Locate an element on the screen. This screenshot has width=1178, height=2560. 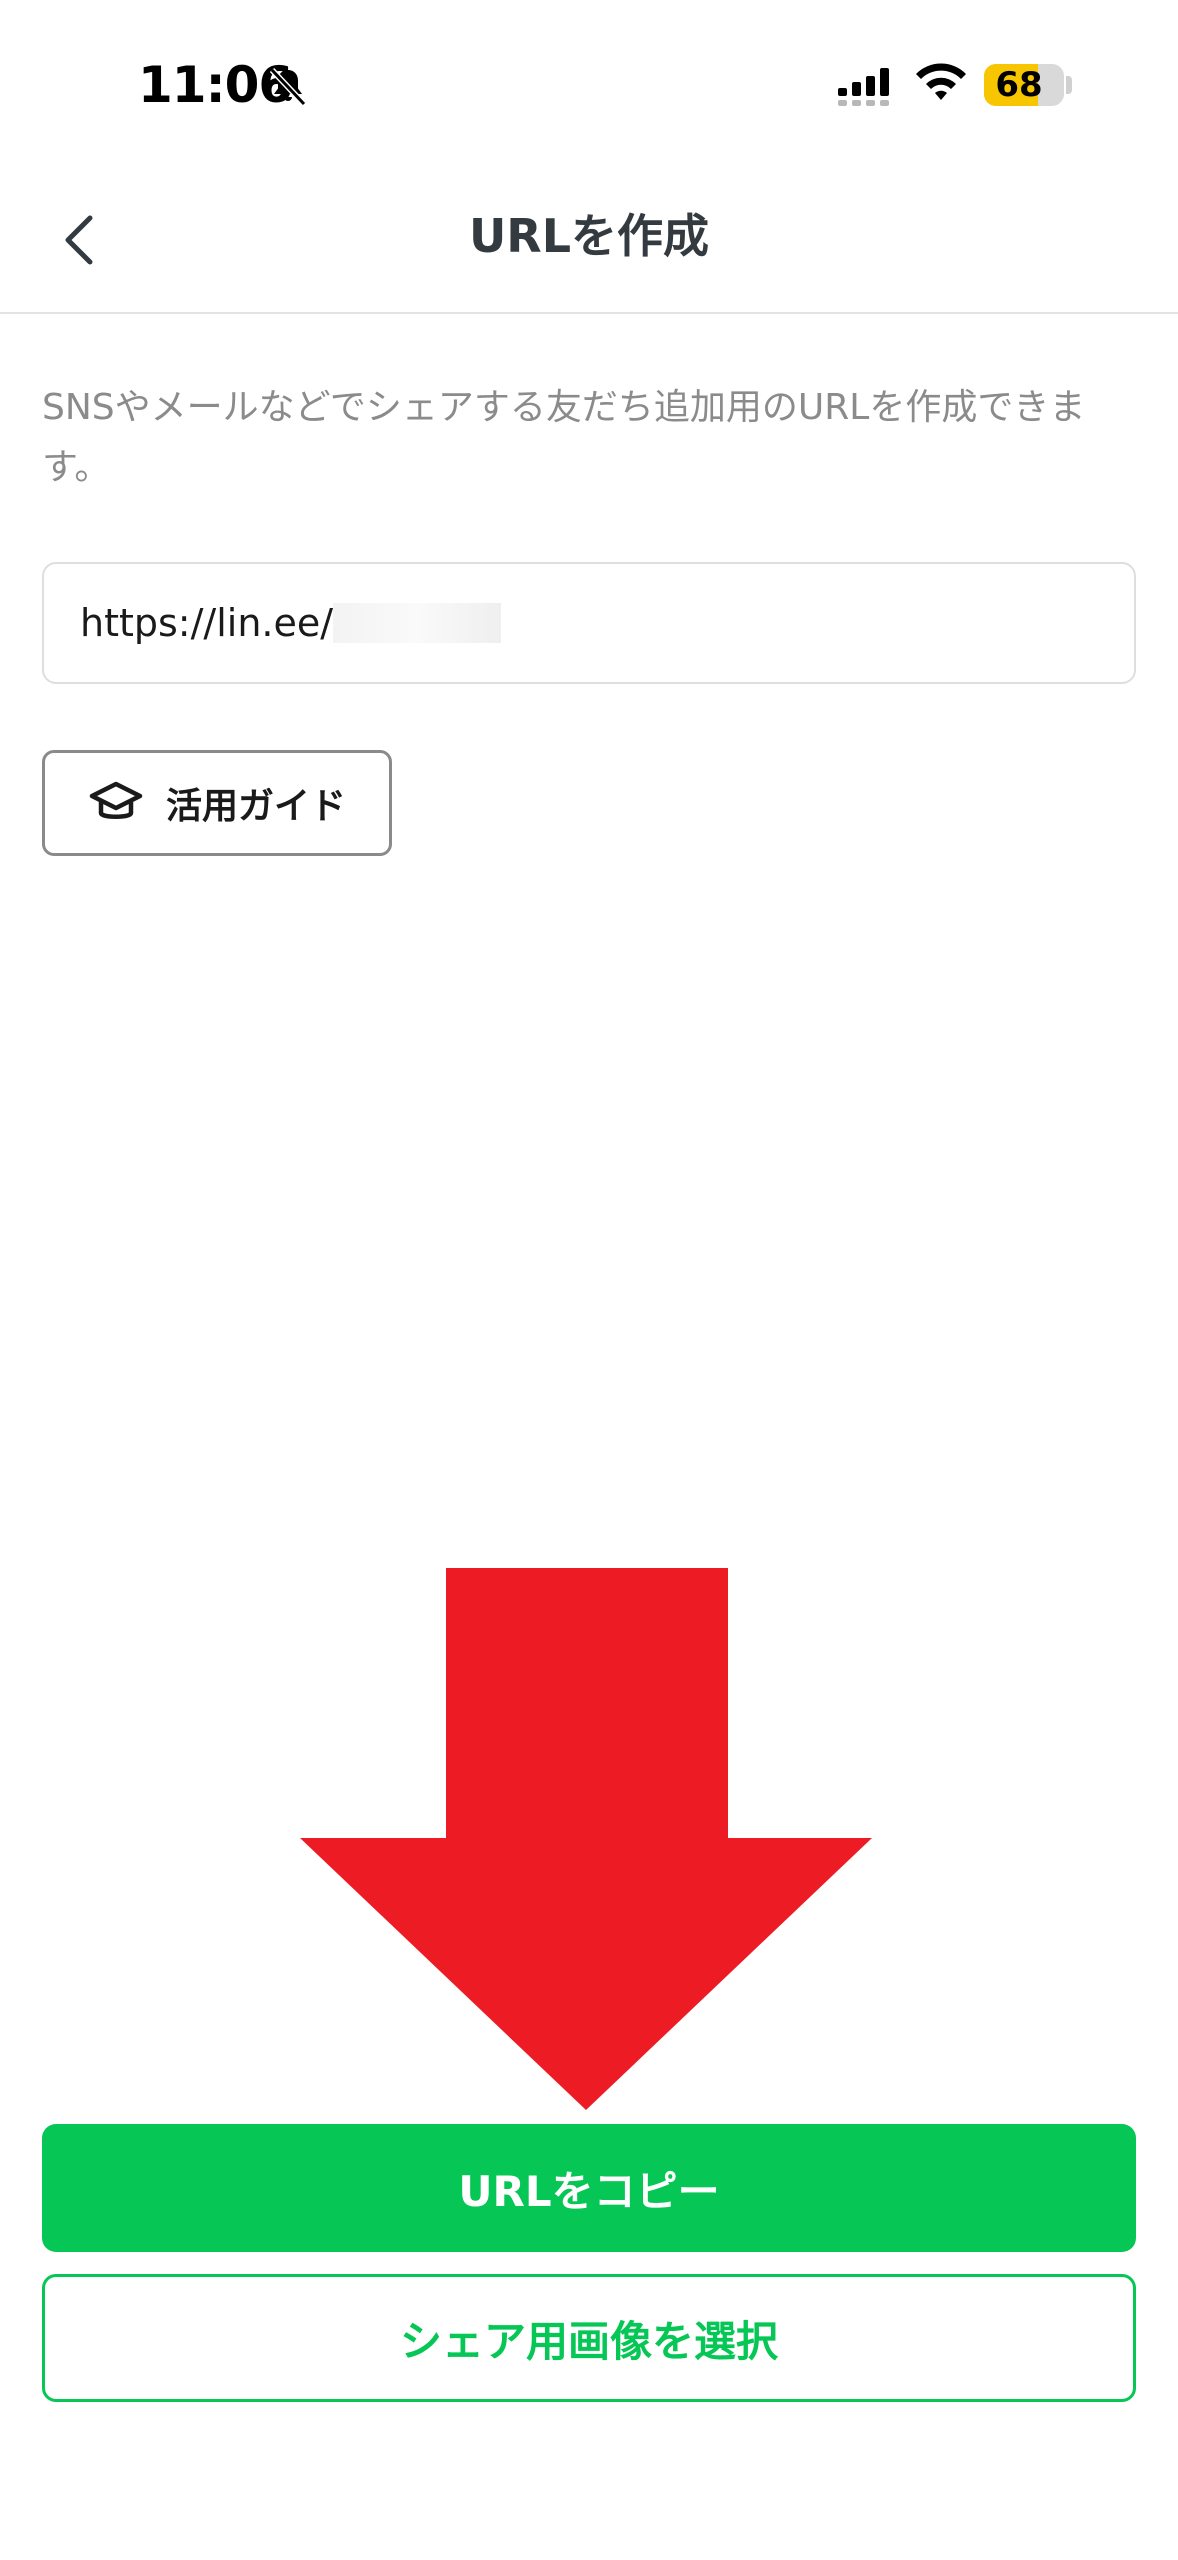
navigation-bar: URLを作成 is located at coordinates (589, 242).